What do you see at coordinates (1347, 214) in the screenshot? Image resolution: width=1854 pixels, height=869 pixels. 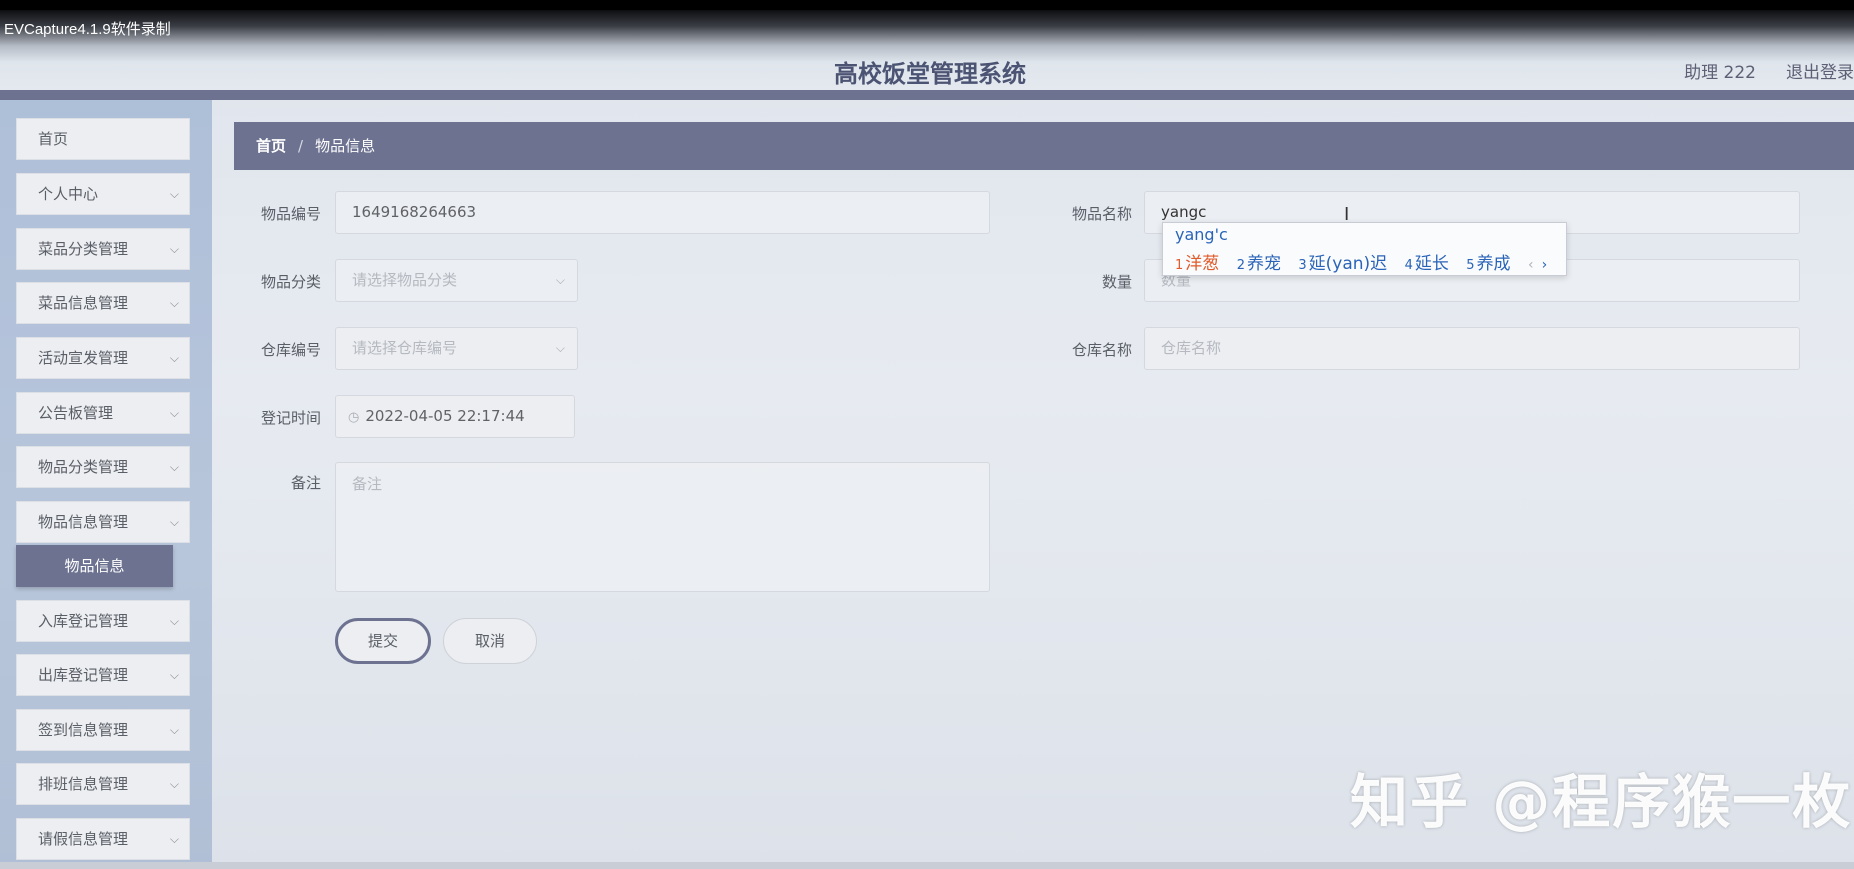 I see `text-cursor-icon: I` at bounding box center [1347, 214].